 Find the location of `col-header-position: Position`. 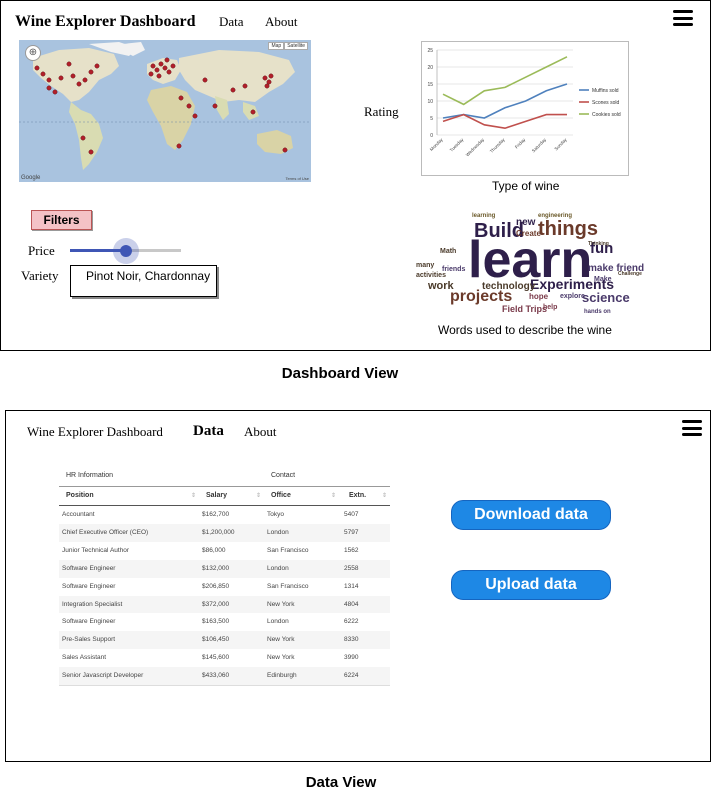

col-header-position: Position is located at coordinates (80, 495).